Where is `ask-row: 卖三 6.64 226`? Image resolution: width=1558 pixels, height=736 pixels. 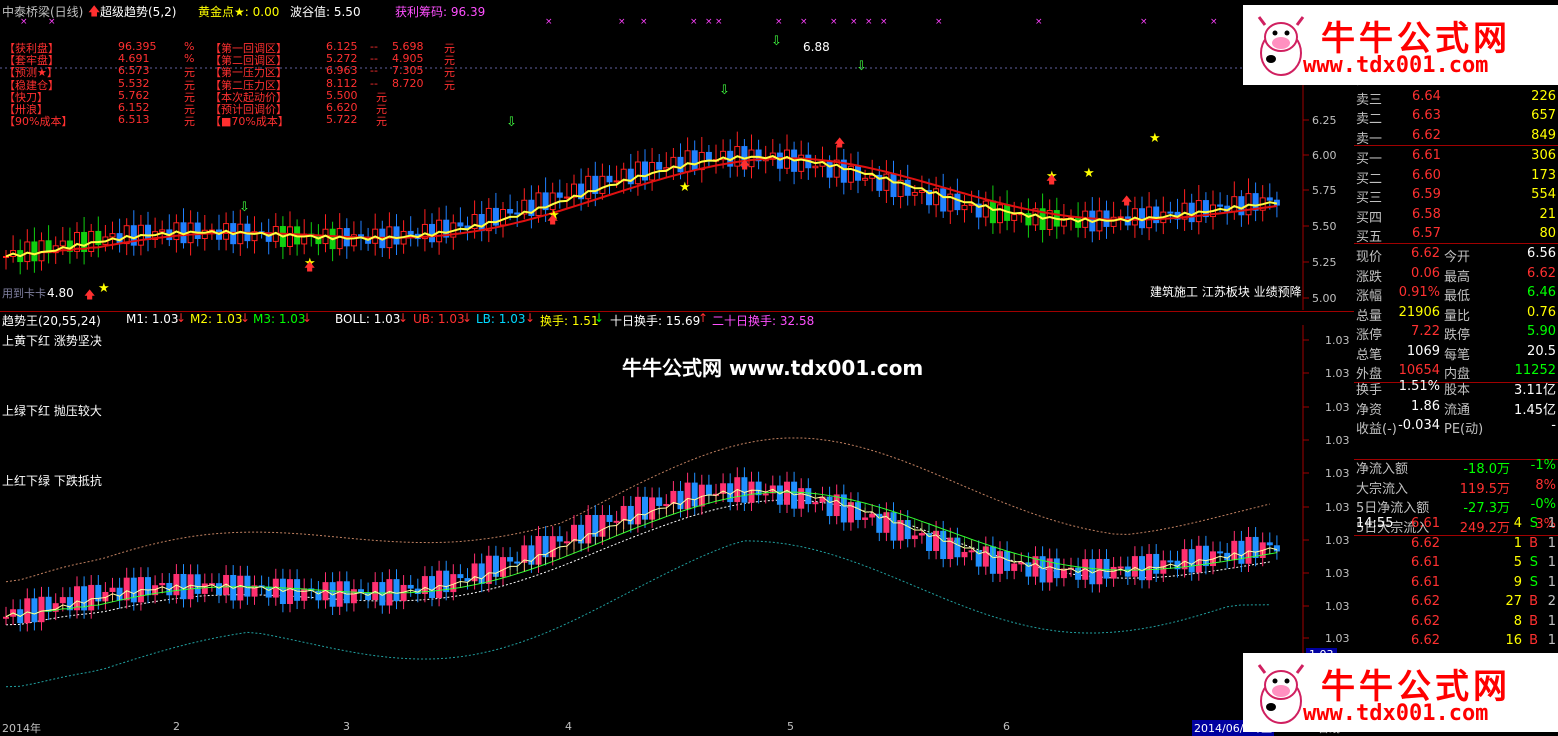 ask-row: 卖三 6.64 226 is located at coordinates (1456, 98).